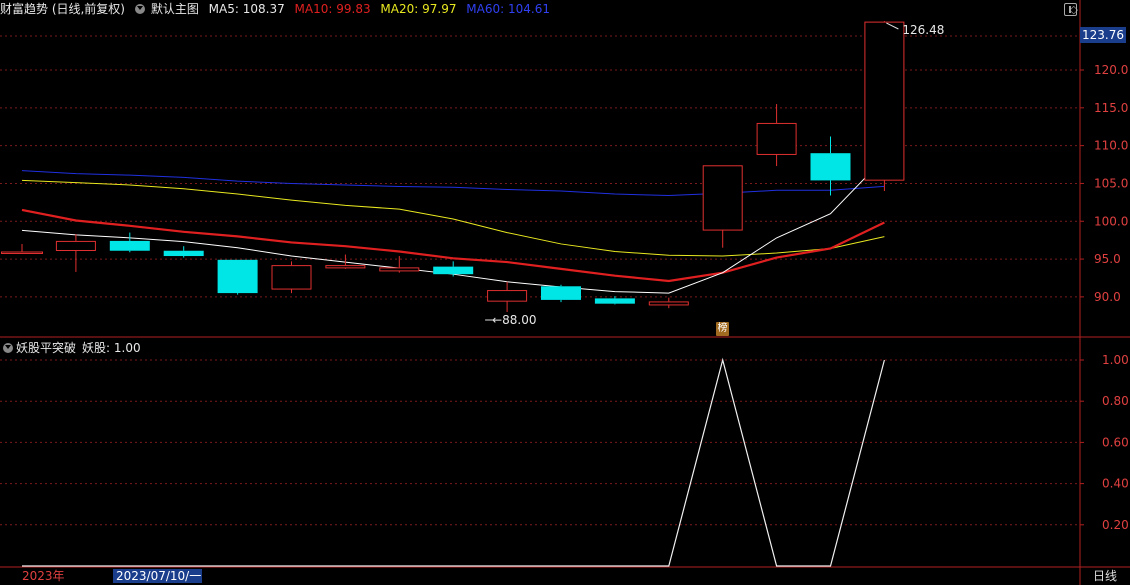 The image size is (1130, 585). Describe the element at coordinates (1115, 360) in the screenshot. I see `sub-tick-label: 1.00` at that location.